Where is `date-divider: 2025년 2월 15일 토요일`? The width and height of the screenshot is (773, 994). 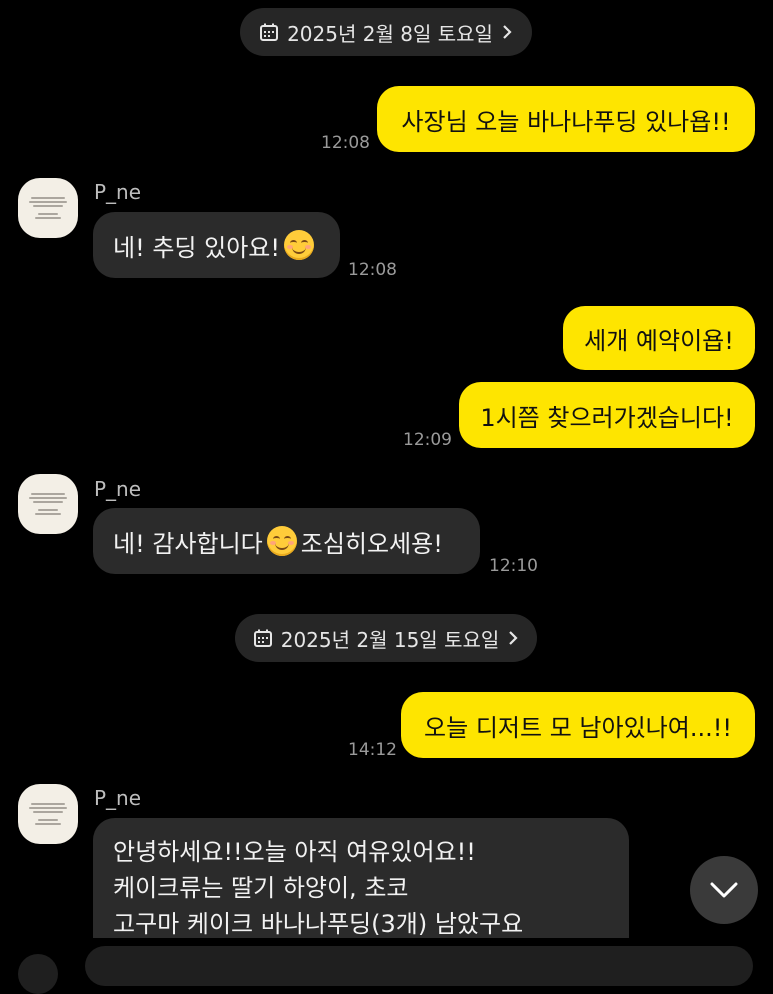
date-divider: 2025년 2월 15일 토요일 is located at coordinates (386, 638).